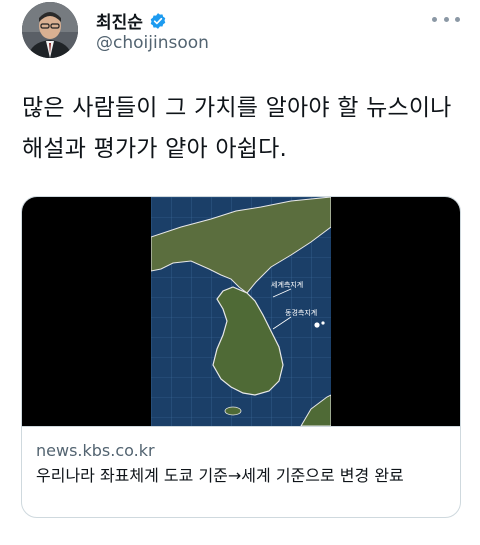  What do you see at coordinates (287, 284) in the screenshot?
I see `world-geodetic-label: 세계측지계` at bounding box center [287, 284].